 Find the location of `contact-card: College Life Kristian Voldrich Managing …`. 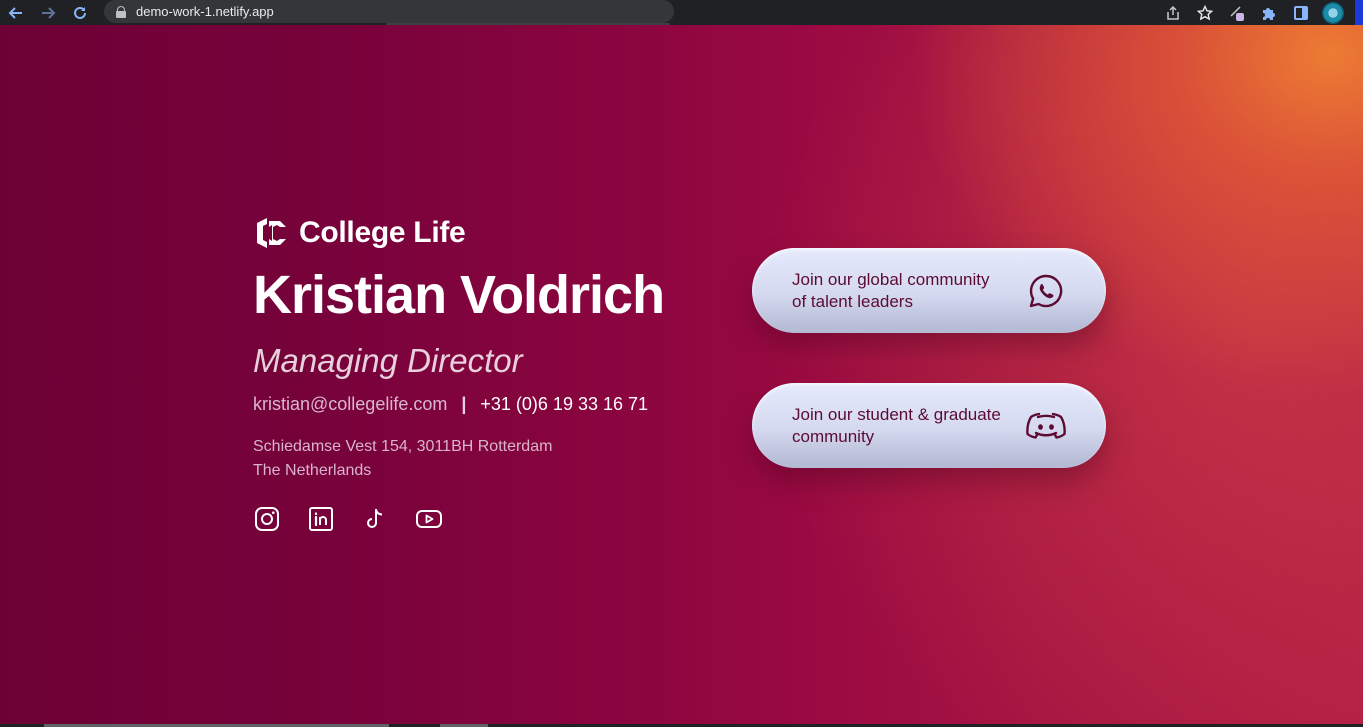

contact-card: College Life Kristian Voldrich Managing … is located at coordinates (483, 374).